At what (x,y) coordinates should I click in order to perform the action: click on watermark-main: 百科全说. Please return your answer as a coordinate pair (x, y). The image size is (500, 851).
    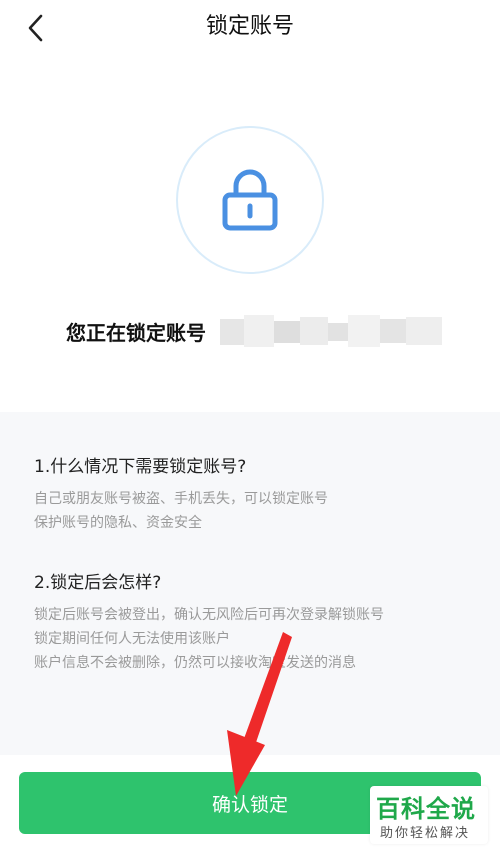
    Looking at the image, I should click on (426, 809).